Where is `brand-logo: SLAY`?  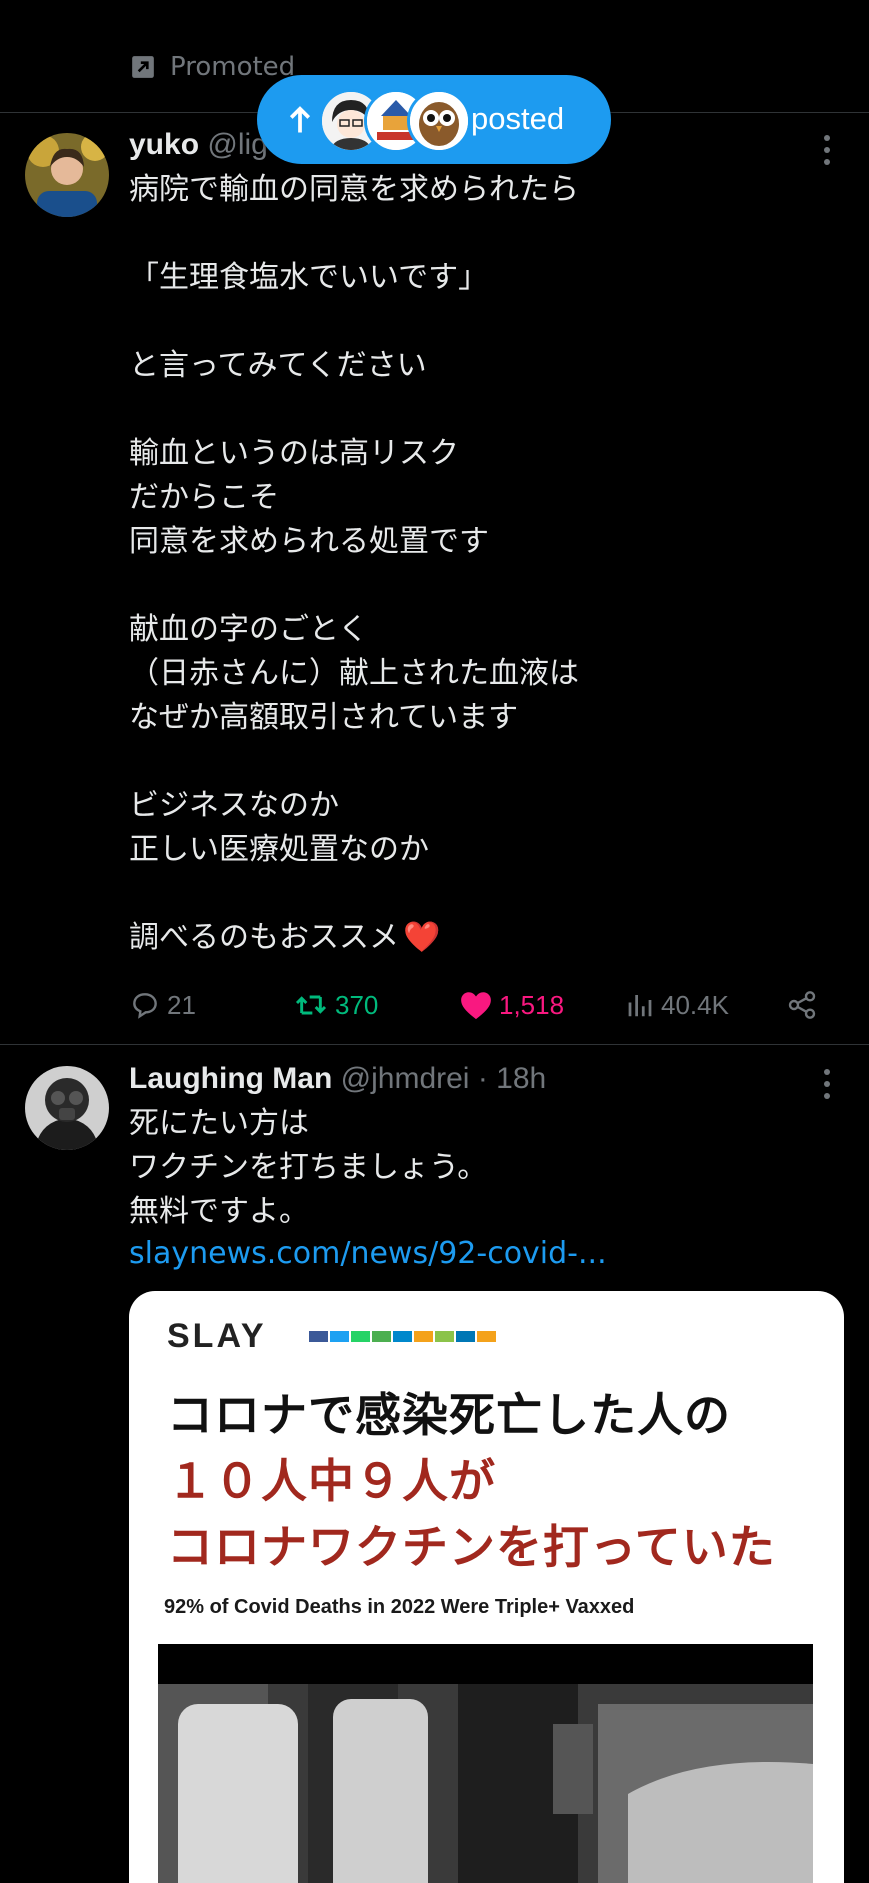 brand-logo: SLAY is located at coordinates (217, 1336).